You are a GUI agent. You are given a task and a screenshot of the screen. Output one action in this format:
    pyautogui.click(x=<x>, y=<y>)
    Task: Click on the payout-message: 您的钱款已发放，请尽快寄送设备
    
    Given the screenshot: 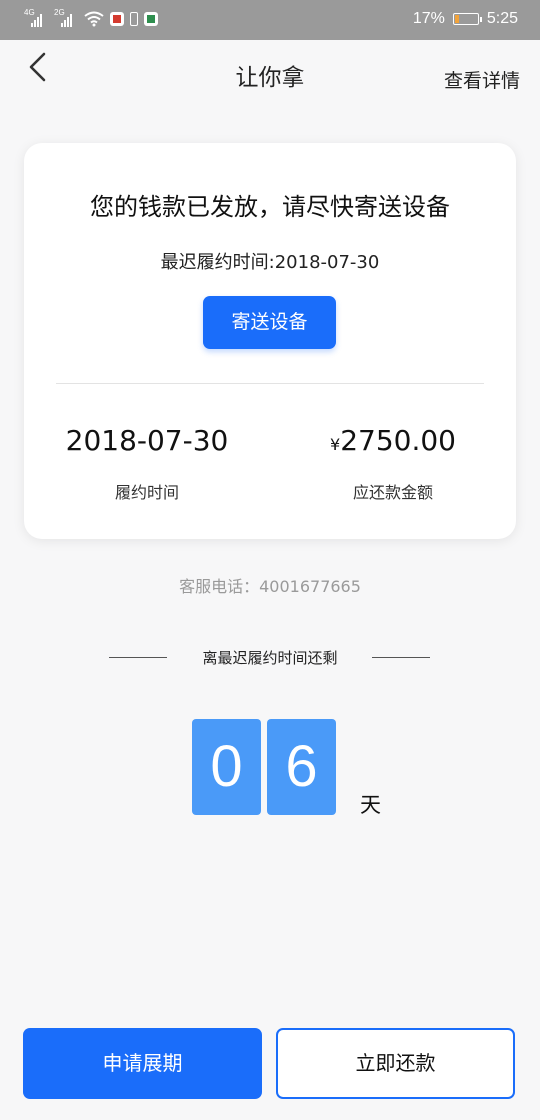 What is the action you would take?
    pyautogui.click(x=270, y=207)
    